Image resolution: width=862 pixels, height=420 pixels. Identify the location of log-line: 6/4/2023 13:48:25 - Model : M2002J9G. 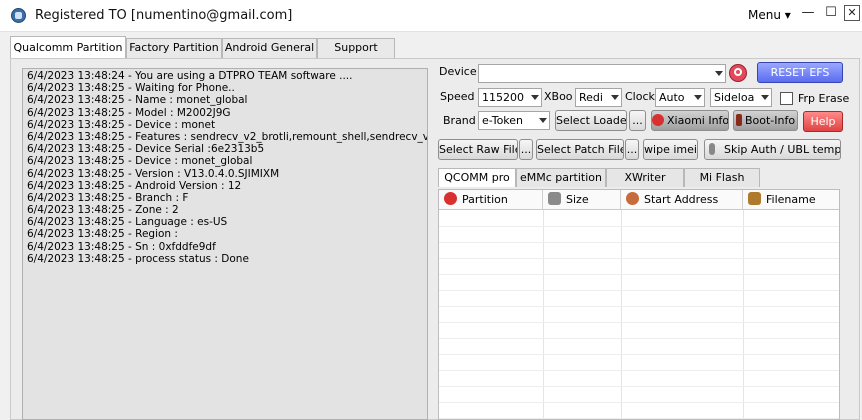
(129, 112).